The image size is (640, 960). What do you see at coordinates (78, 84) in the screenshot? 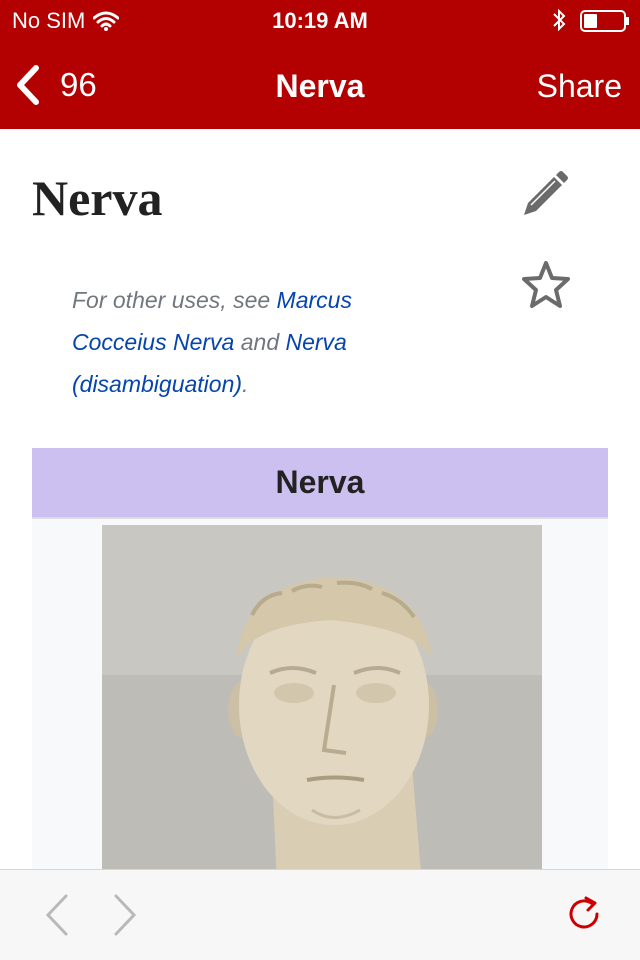
I see `back-count-label: 96` at bounding box center [78, 84].